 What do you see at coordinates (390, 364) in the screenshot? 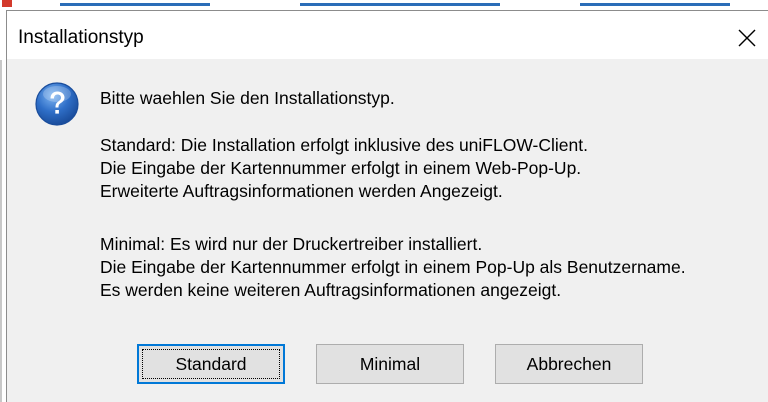
I see `minimal-button: Minimal` at bounding box center [390, 364].